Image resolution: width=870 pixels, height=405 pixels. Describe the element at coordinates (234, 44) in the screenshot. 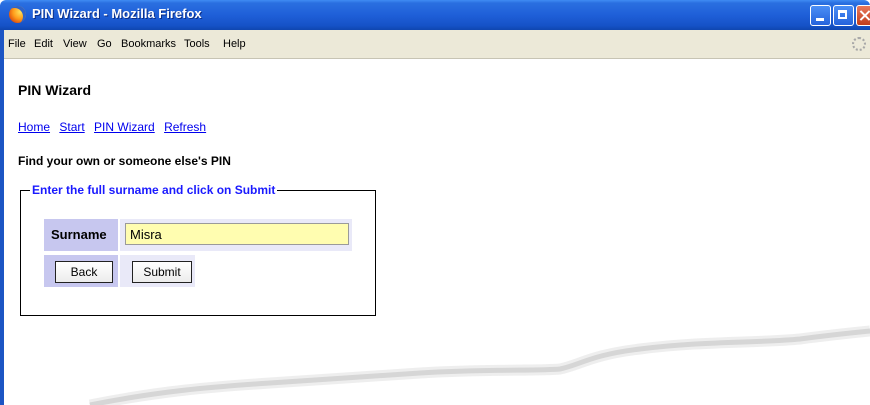

I see `menu-help: Help` at that location.